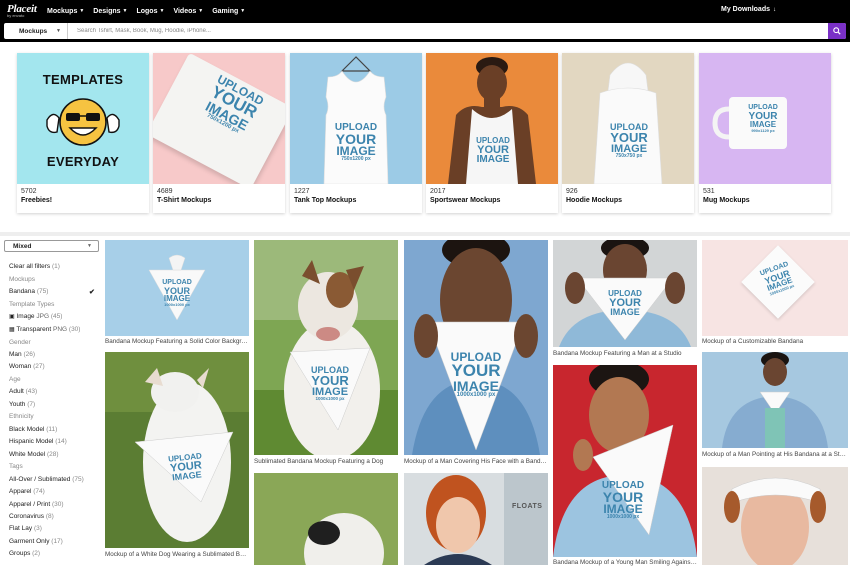 This screenshot has height=566, width=850. What do you see at coordinates (30, 504) in the screenshot?
I see `filter-label: Apparel / Print` at bounding box center [30, 504].